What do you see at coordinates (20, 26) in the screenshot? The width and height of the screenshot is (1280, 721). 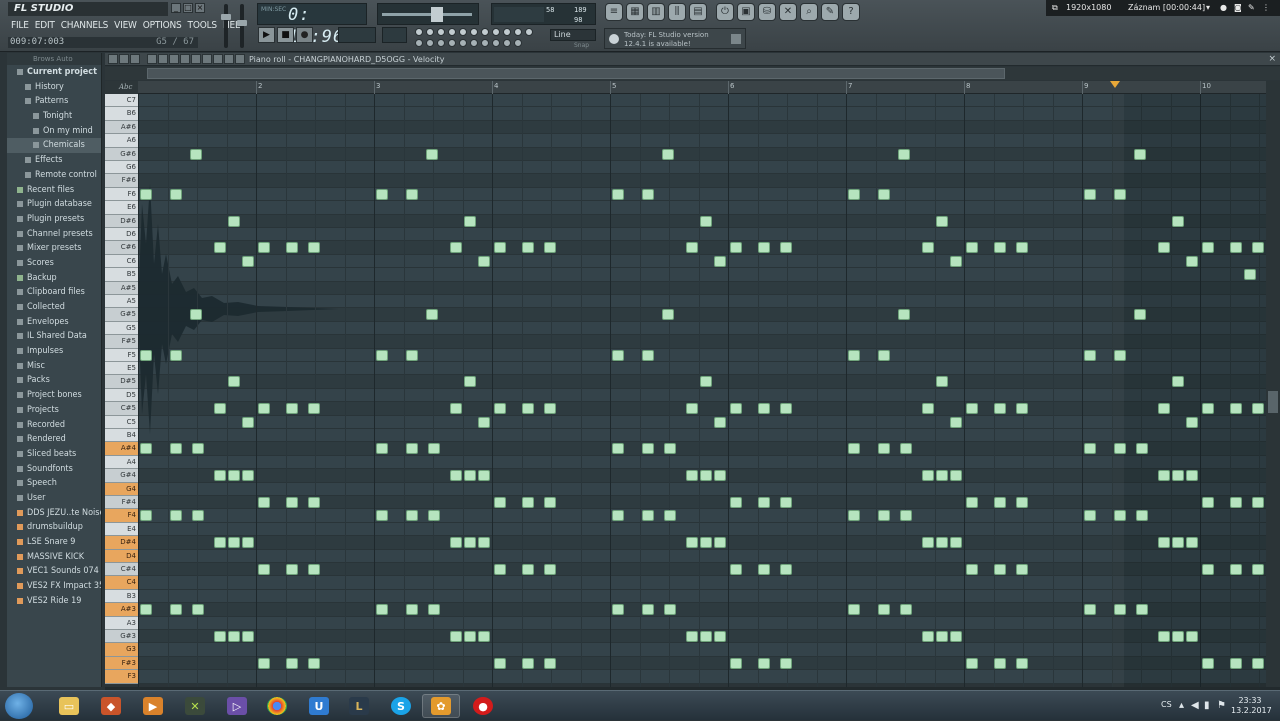 I see `menu-file: FILE` at bounding box center [20, 26].